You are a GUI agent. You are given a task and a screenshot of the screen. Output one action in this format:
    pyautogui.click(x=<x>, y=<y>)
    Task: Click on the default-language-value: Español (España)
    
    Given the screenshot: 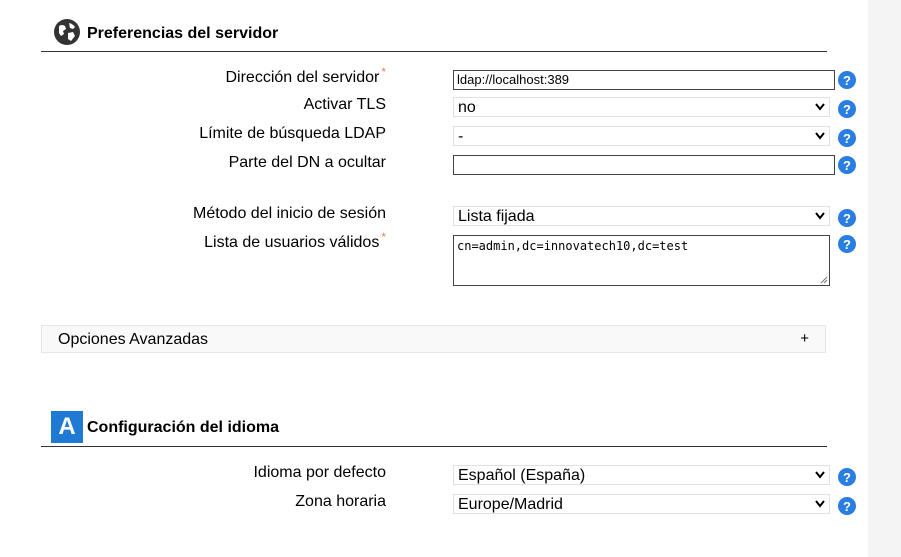 What is the action you would take?
    pyautogui.click(x=522, y=475)
    